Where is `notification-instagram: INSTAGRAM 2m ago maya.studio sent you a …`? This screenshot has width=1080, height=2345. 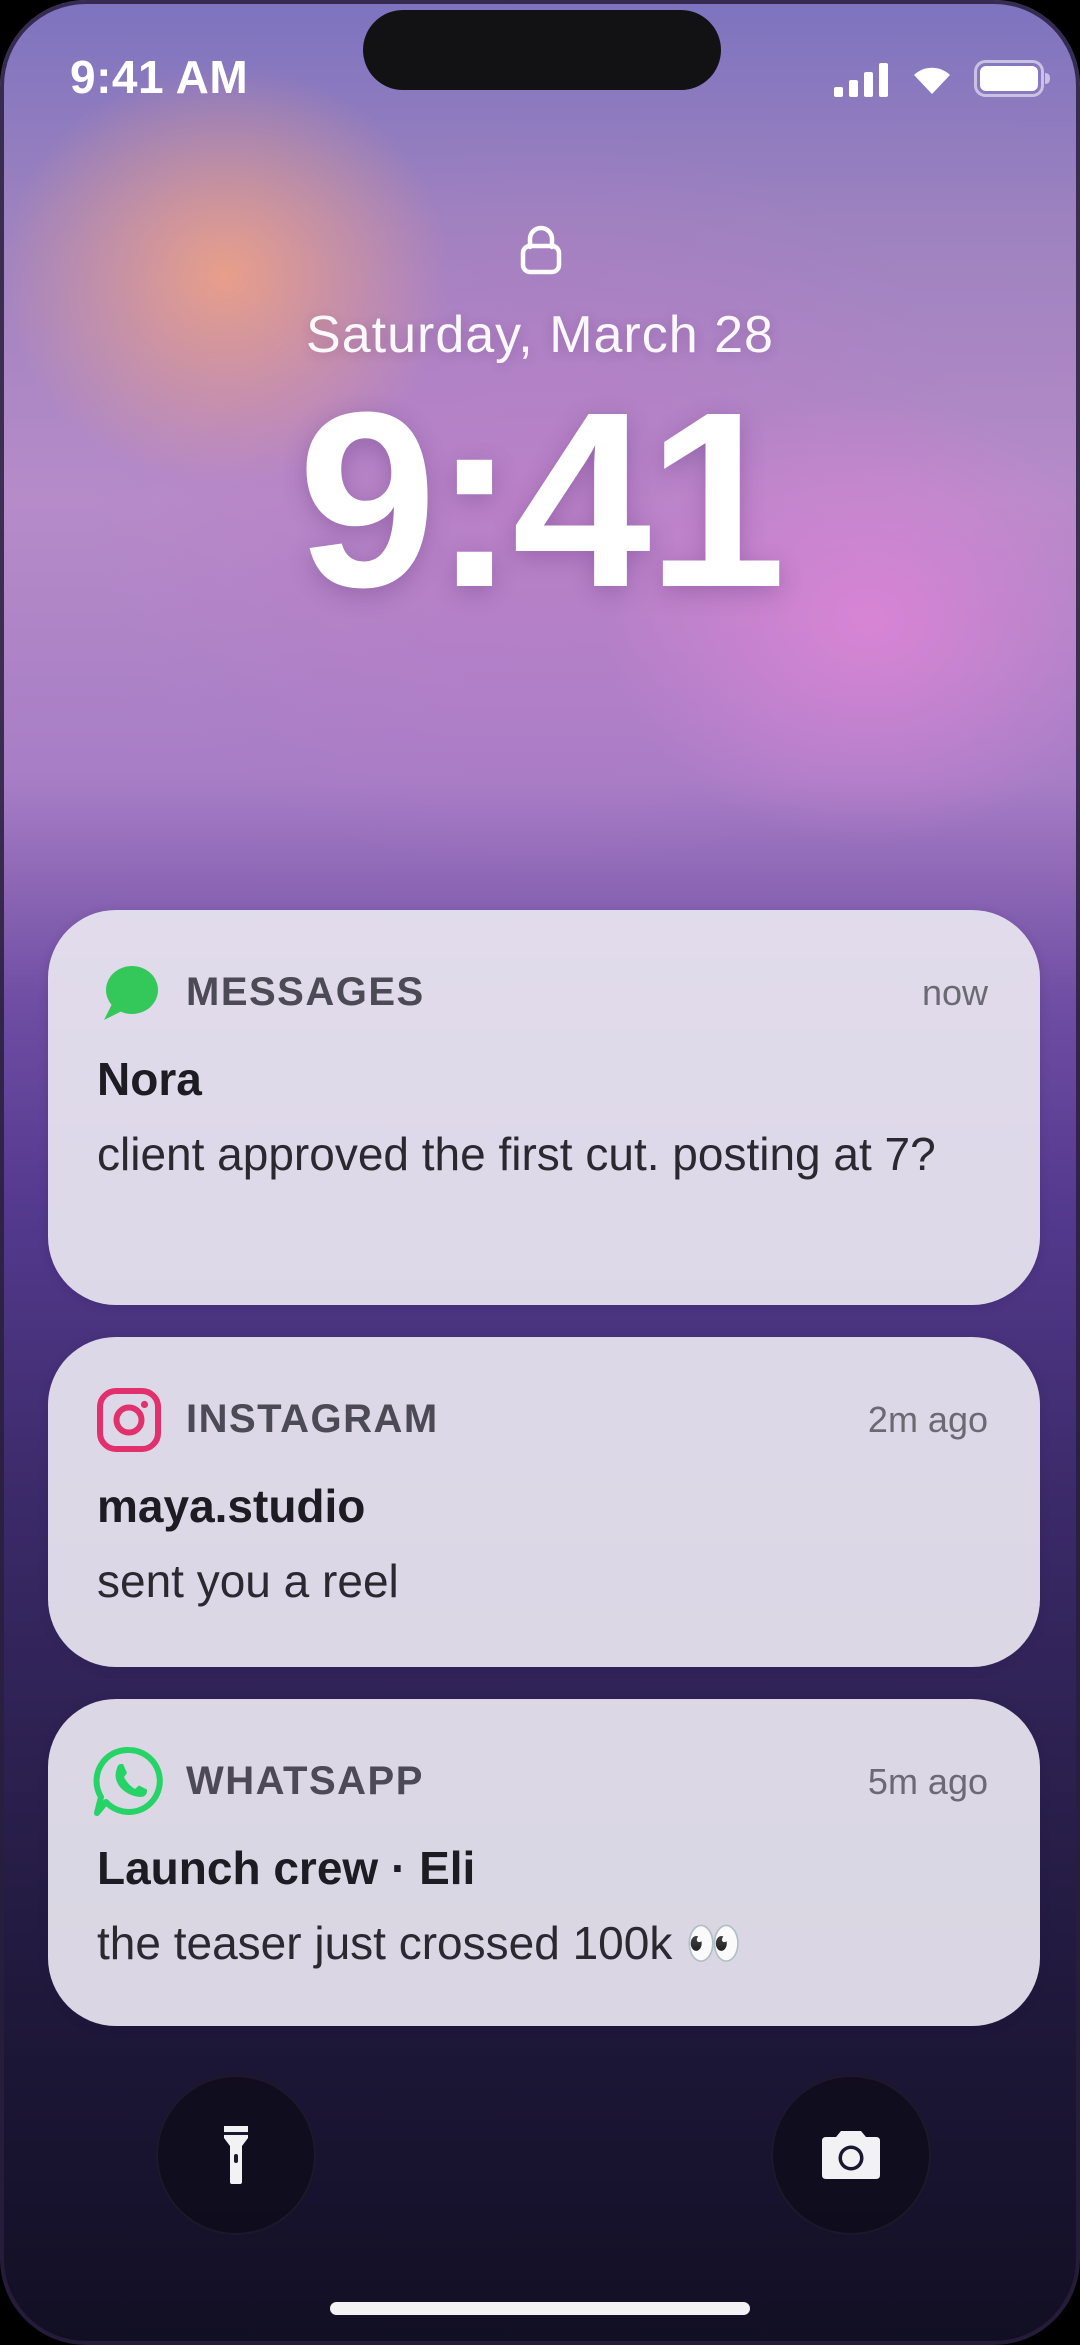
notification-instagram: INSTAGRAM 2m ago maya.studio sent you a … is located at coordinates (544, 1502).